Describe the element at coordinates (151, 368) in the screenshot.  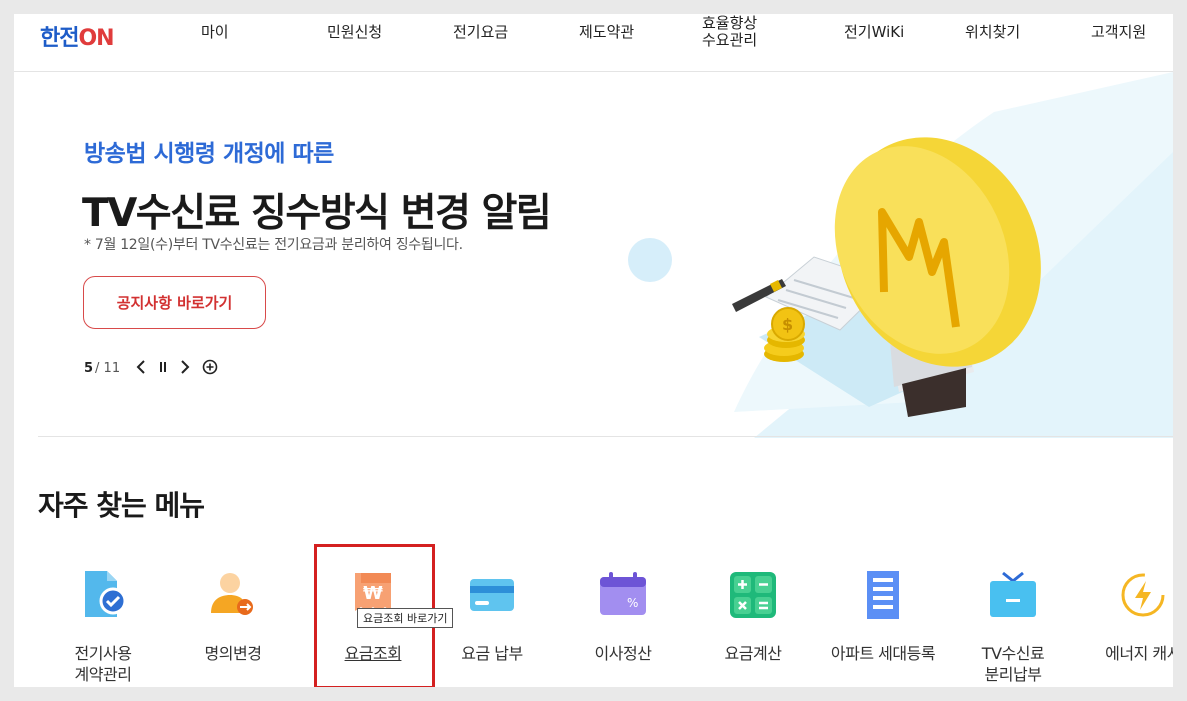
I see `slide-pager: 5 / 11` at that location.